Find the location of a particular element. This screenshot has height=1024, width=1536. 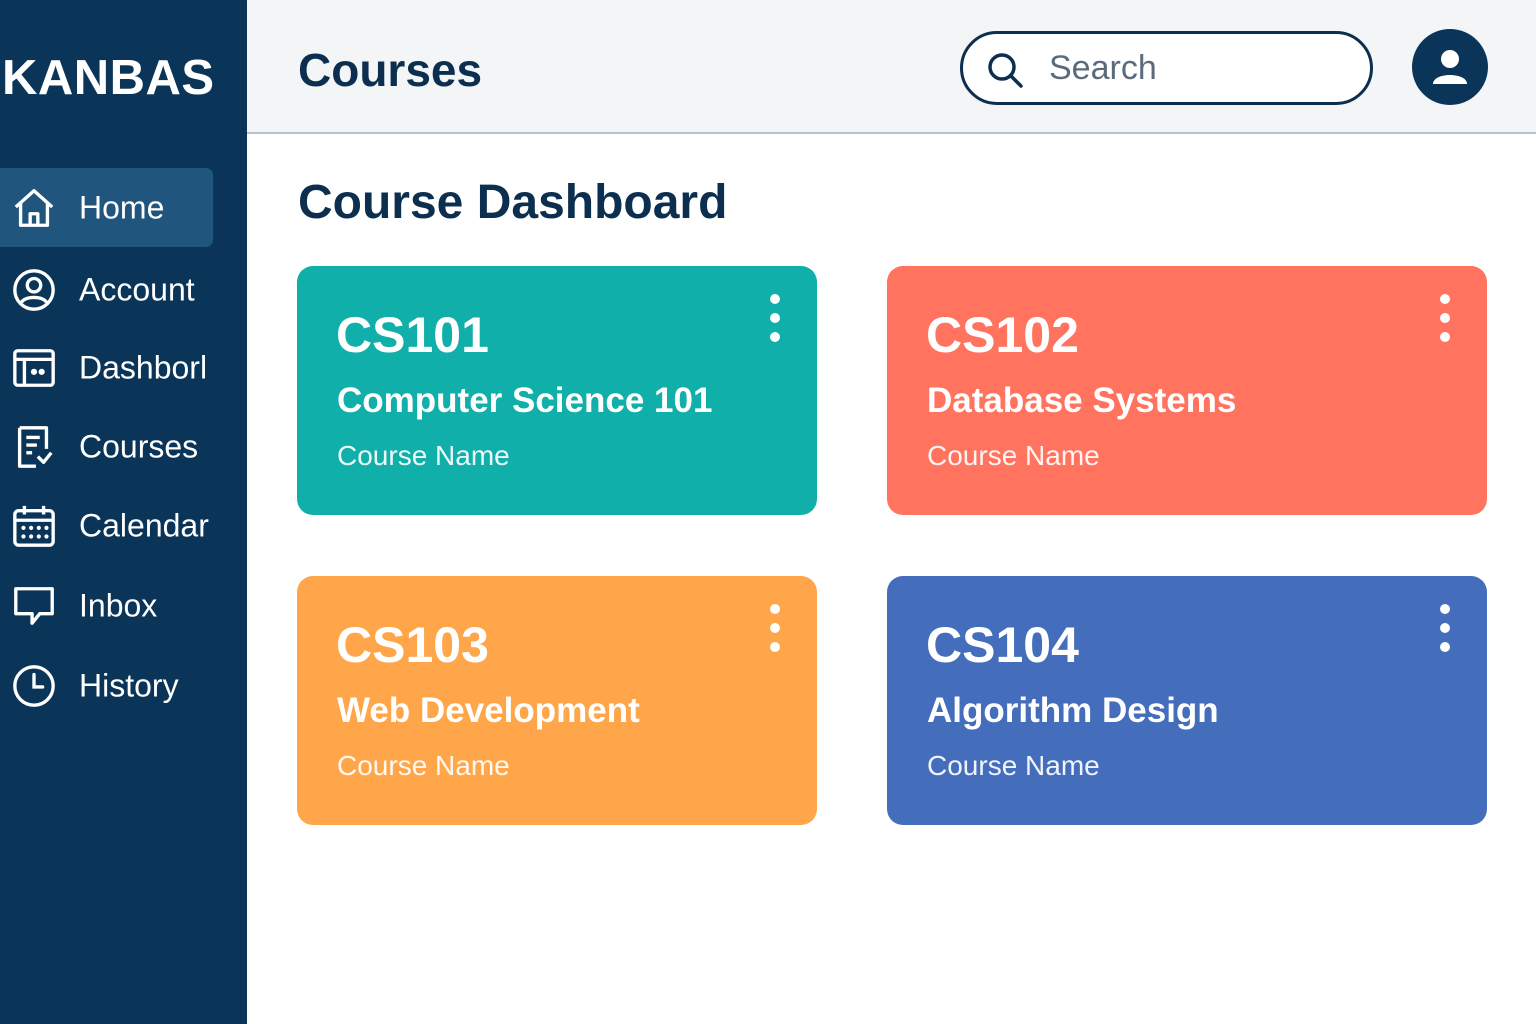

sidebar-item-home: Home is located at coordinates (106, 207).